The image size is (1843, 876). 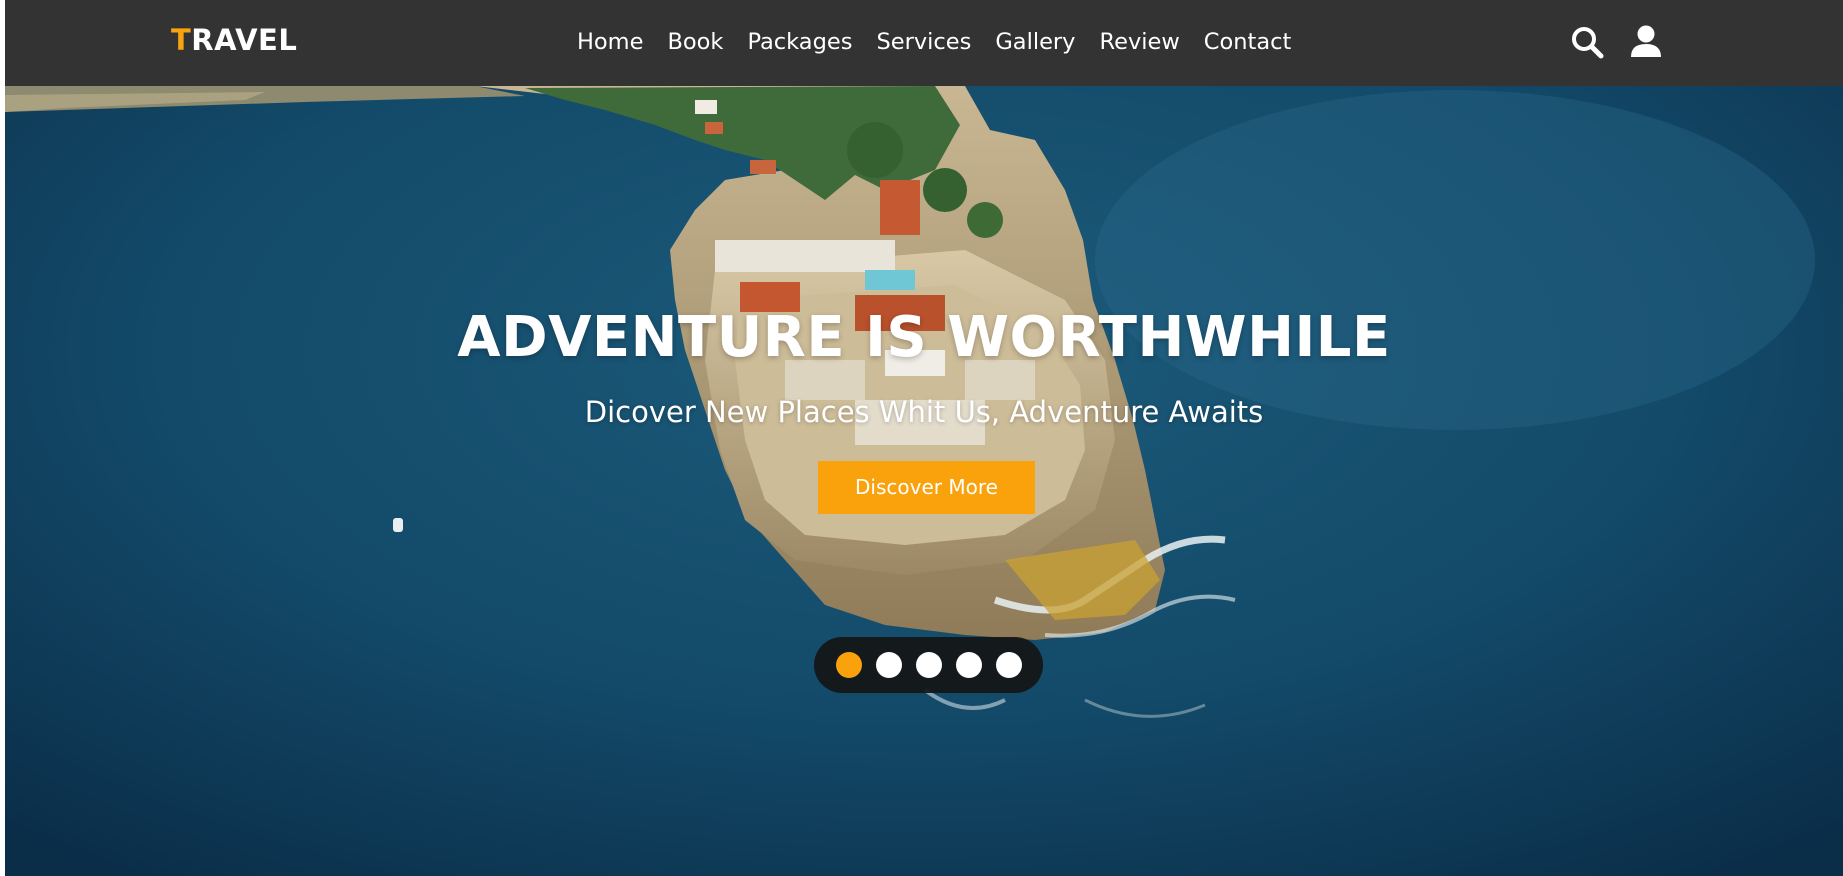 What do you see at coordinates (610, 42) in the screenshot?
I see `nav-link-home: Home` at bounding box center [610, 42].